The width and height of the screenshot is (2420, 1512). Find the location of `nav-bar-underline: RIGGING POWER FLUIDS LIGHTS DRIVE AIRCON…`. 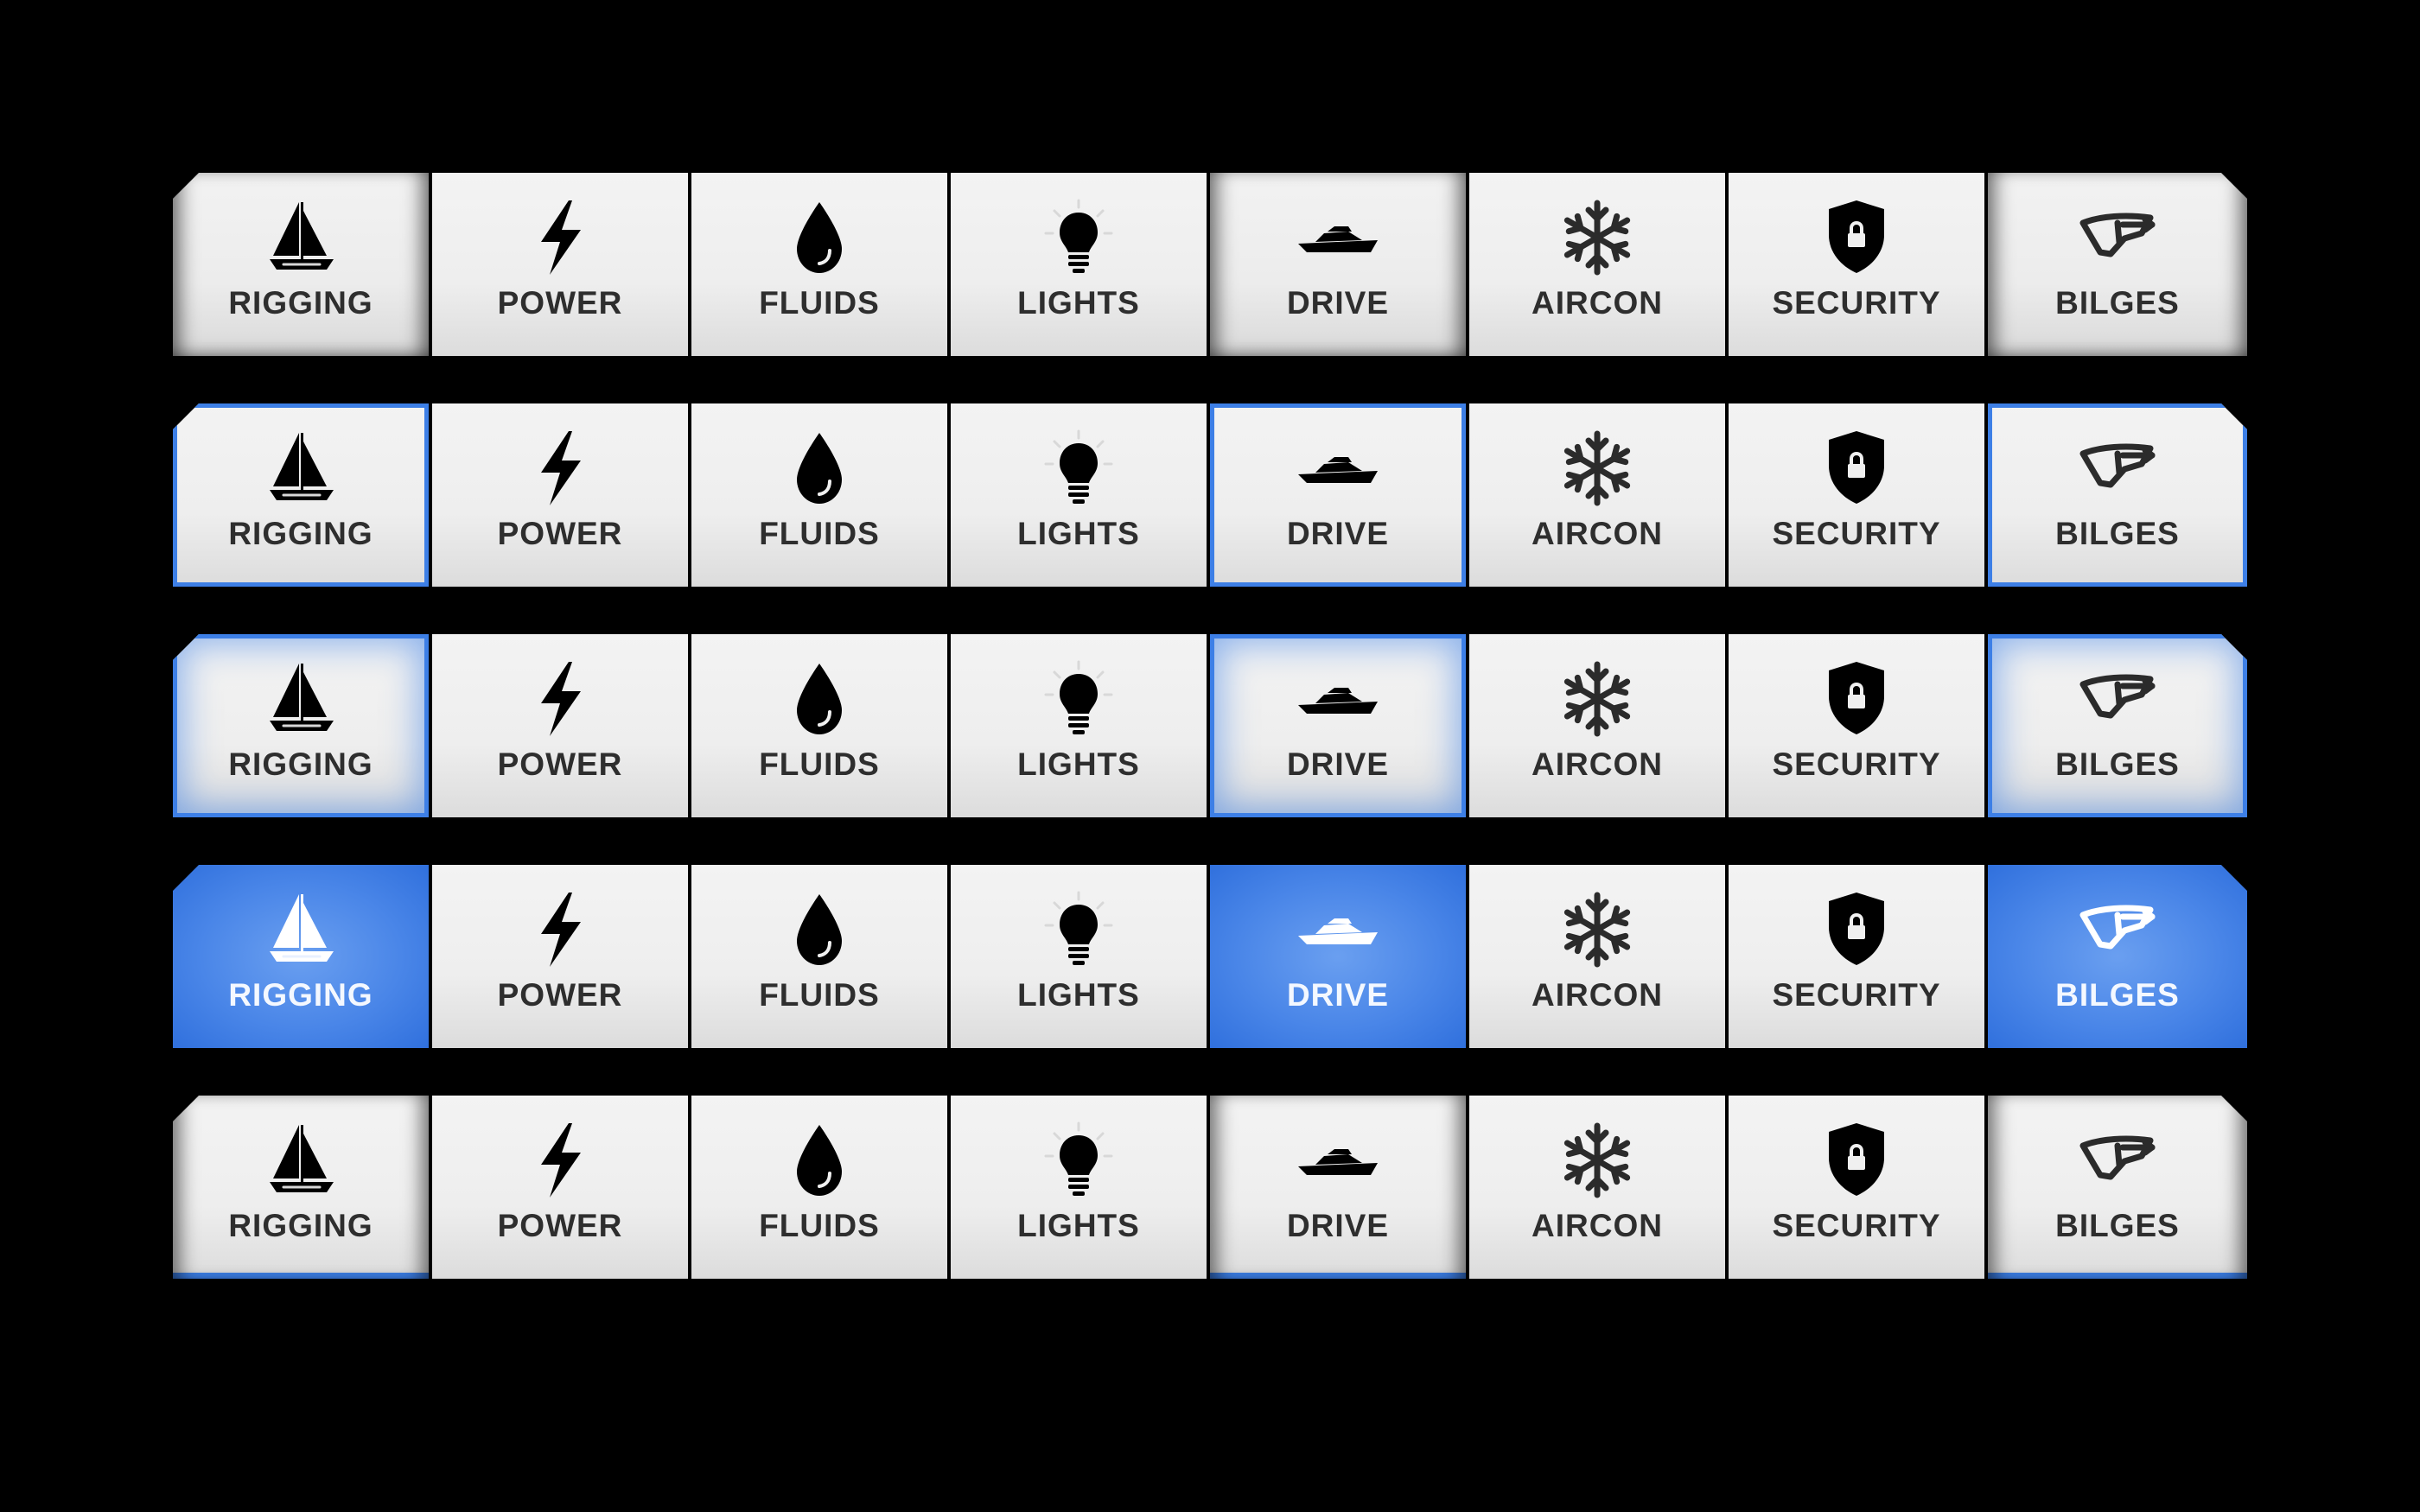

nav-bar-underline: RIGGING POWER FLUIDS LIGHTS DRIVE AIRCON… is located at coordinates (1210, 1187).